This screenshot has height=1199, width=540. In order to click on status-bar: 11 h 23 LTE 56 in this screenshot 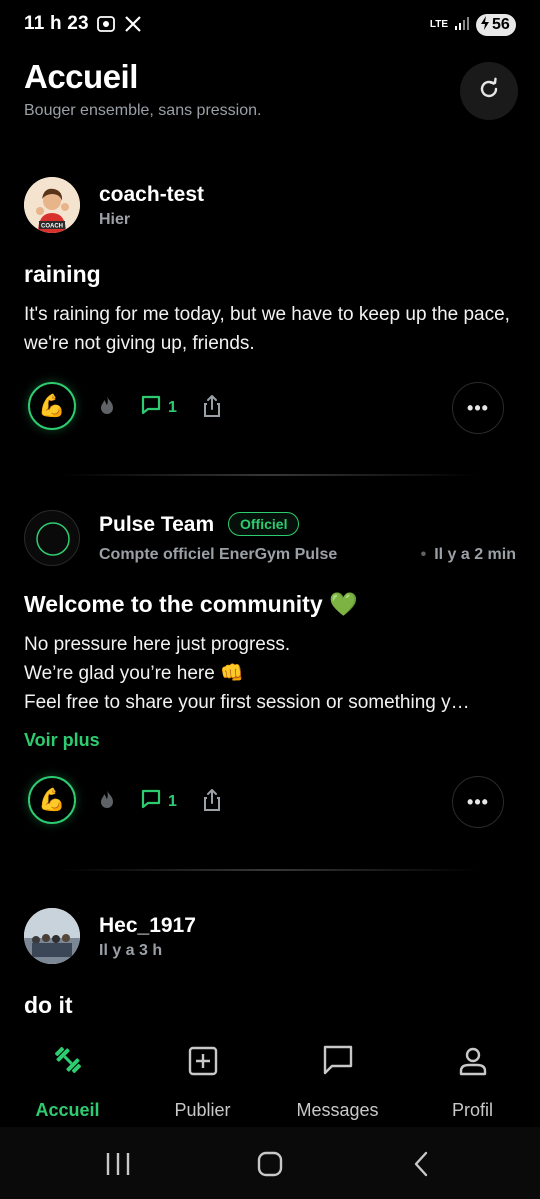, I will do `click(270, 25)`.